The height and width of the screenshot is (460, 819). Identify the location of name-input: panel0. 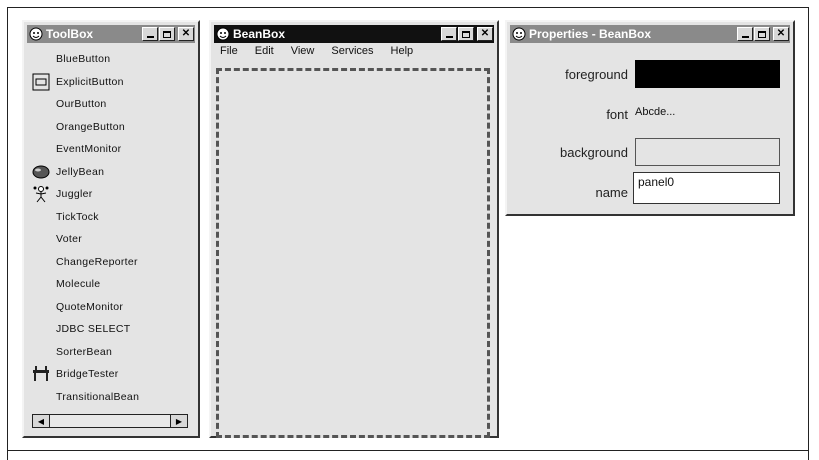
(706, 188).